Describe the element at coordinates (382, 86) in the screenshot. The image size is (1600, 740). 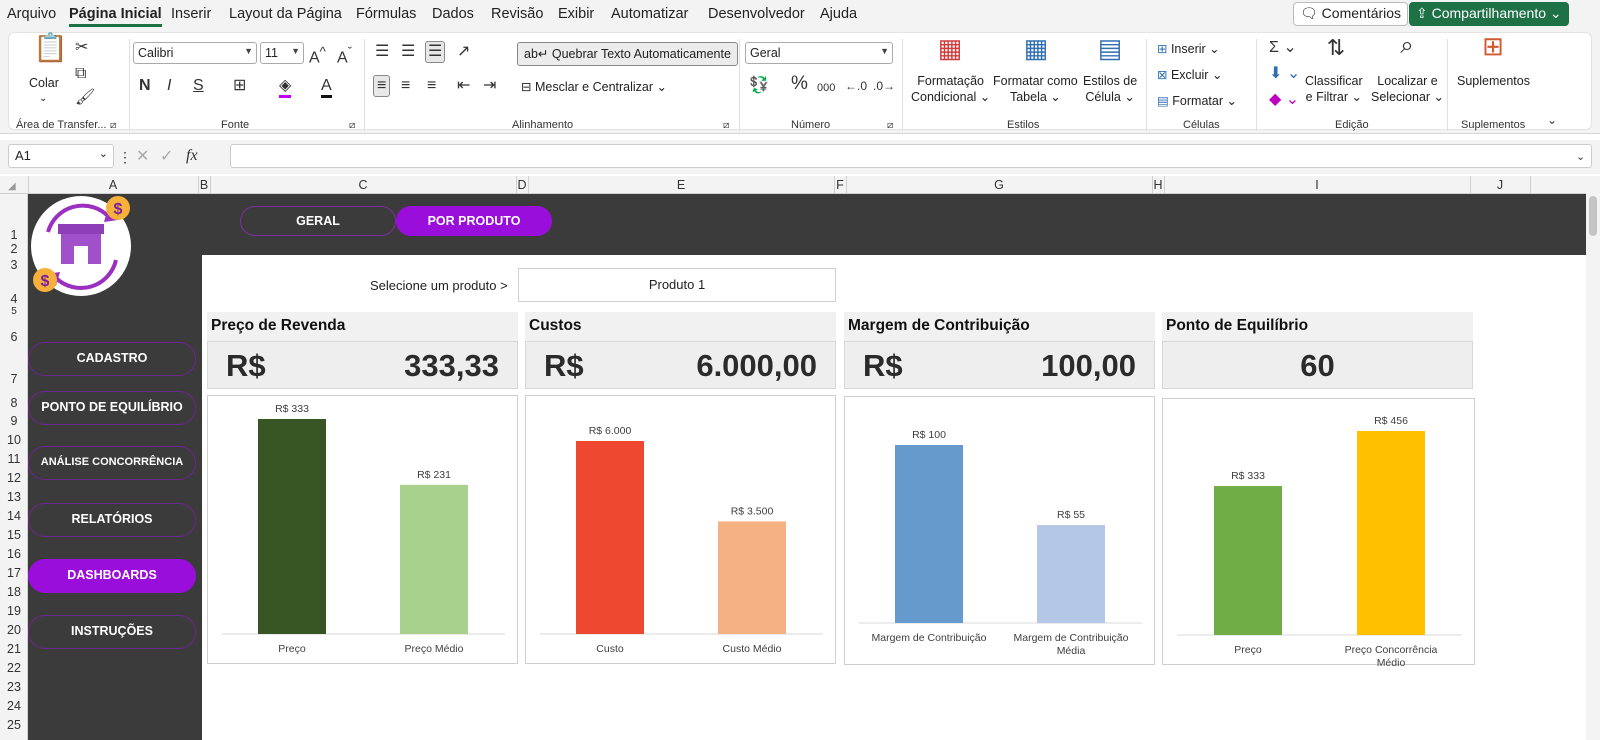
I see `align-left-icon: ≡` at that location.